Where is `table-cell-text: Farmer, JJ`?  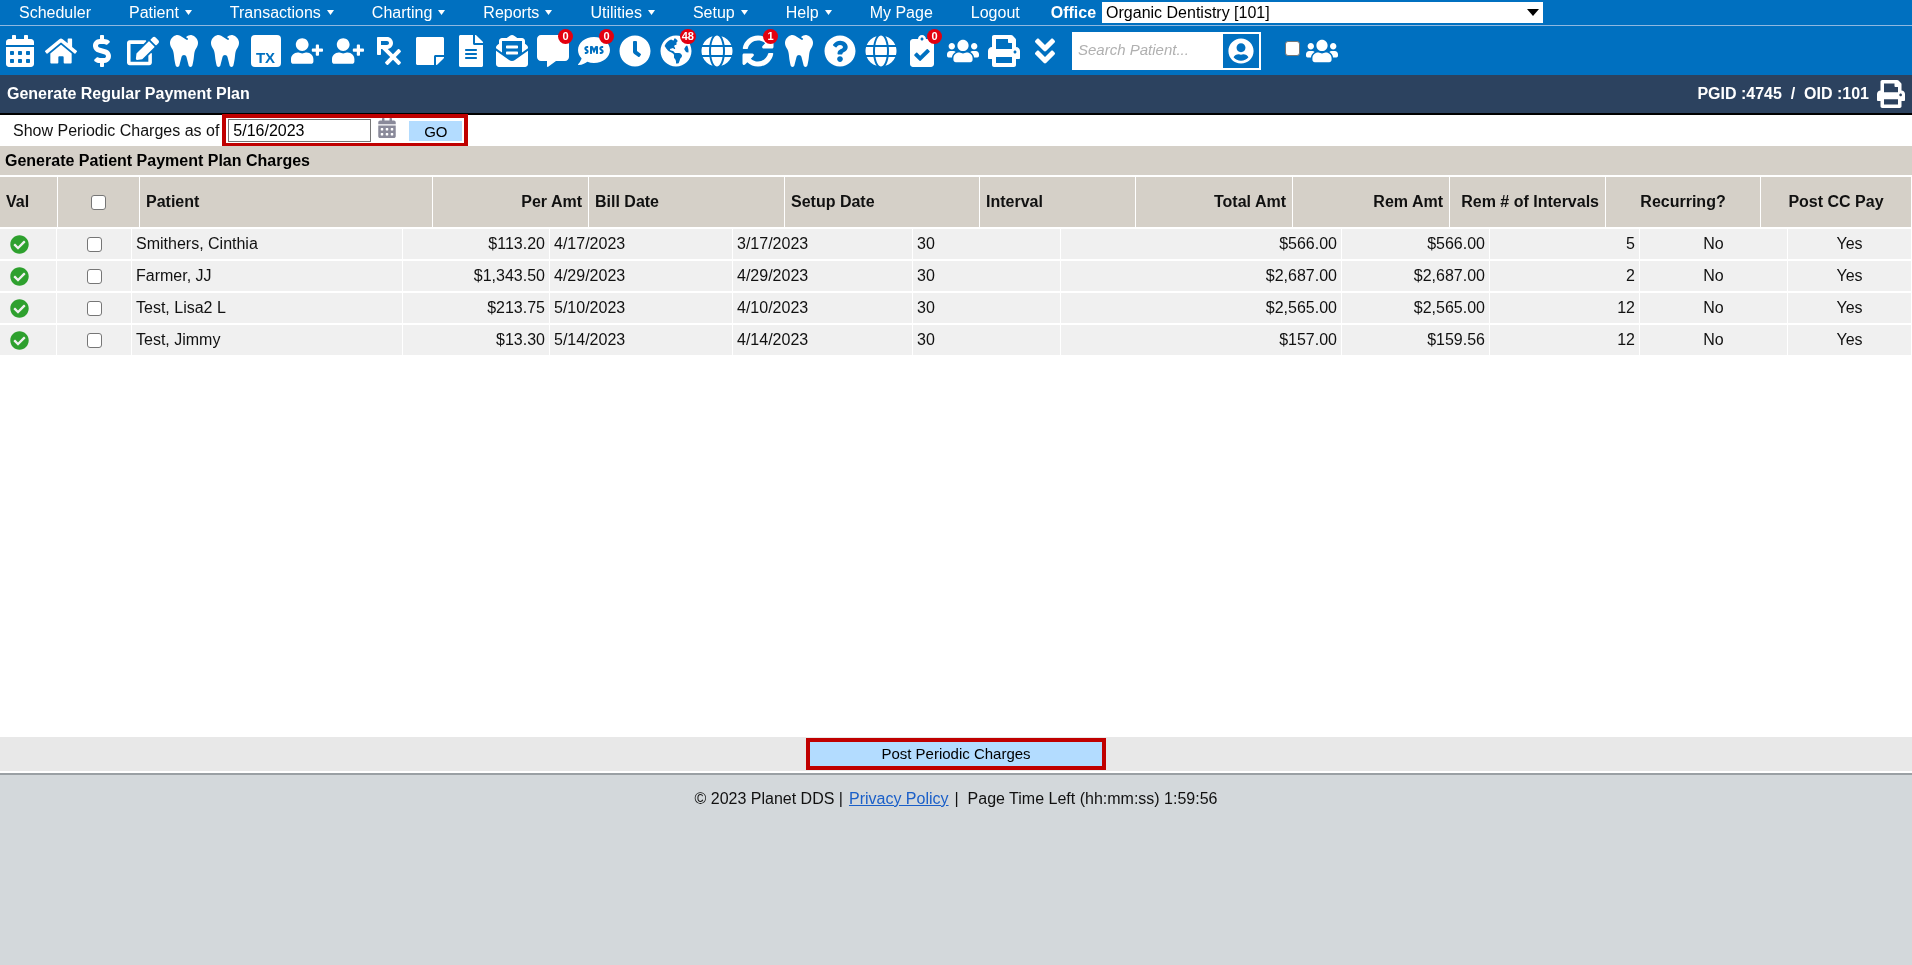
table-cell-text: Farmer, JJ is located at coordinates (174, 276).